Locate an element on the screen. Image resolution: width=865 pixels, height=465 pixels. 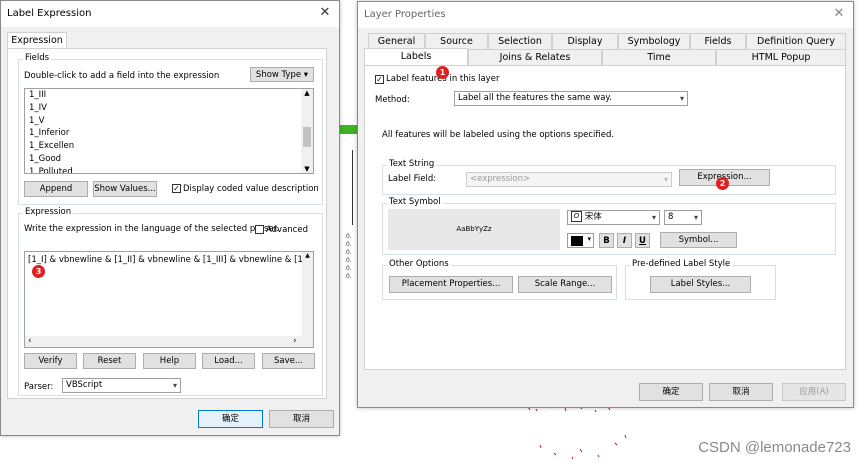
bold-button: B is located at coordinates (606, 240).